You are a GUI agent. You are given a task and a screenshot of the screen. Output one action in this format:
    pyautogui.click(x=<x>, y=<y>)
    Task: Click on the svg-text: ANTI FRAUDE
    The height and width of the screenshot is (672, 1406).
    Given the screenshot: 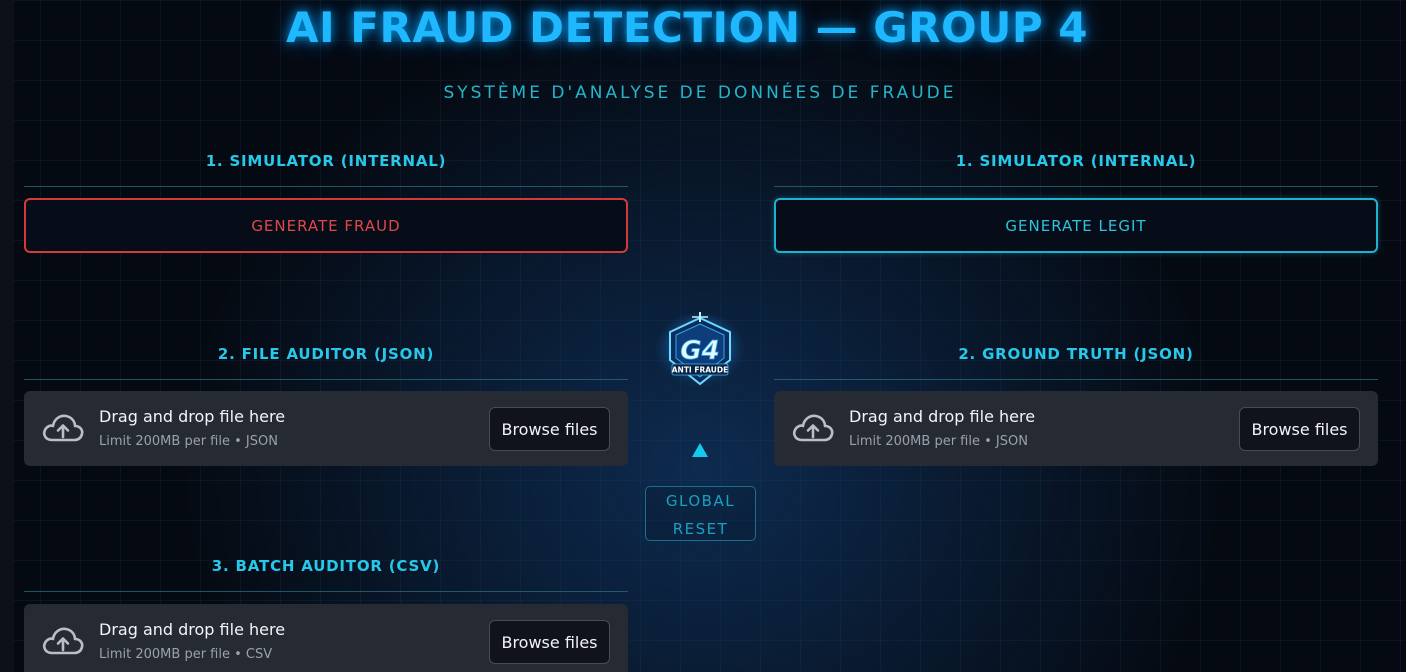 What is the action you would take?
    pyautogui.click(x=700, y=370)
    